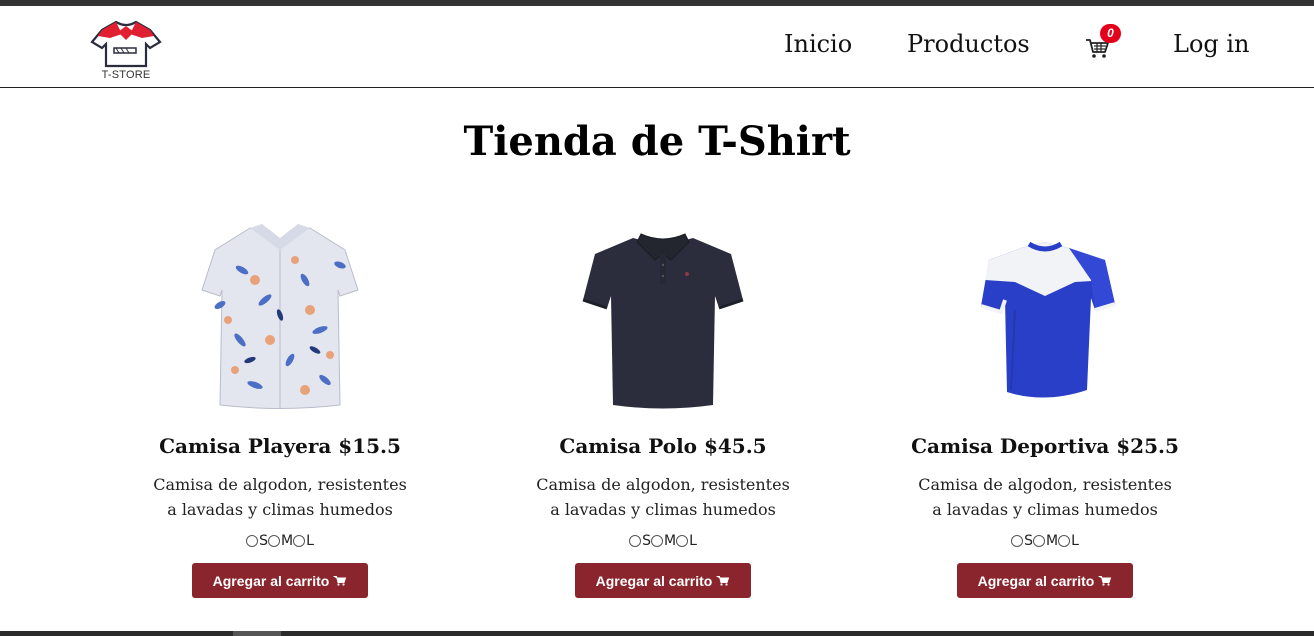 The image size is (1314, 636). I want to click on store-logo: T-STORE, so click(126, 51).